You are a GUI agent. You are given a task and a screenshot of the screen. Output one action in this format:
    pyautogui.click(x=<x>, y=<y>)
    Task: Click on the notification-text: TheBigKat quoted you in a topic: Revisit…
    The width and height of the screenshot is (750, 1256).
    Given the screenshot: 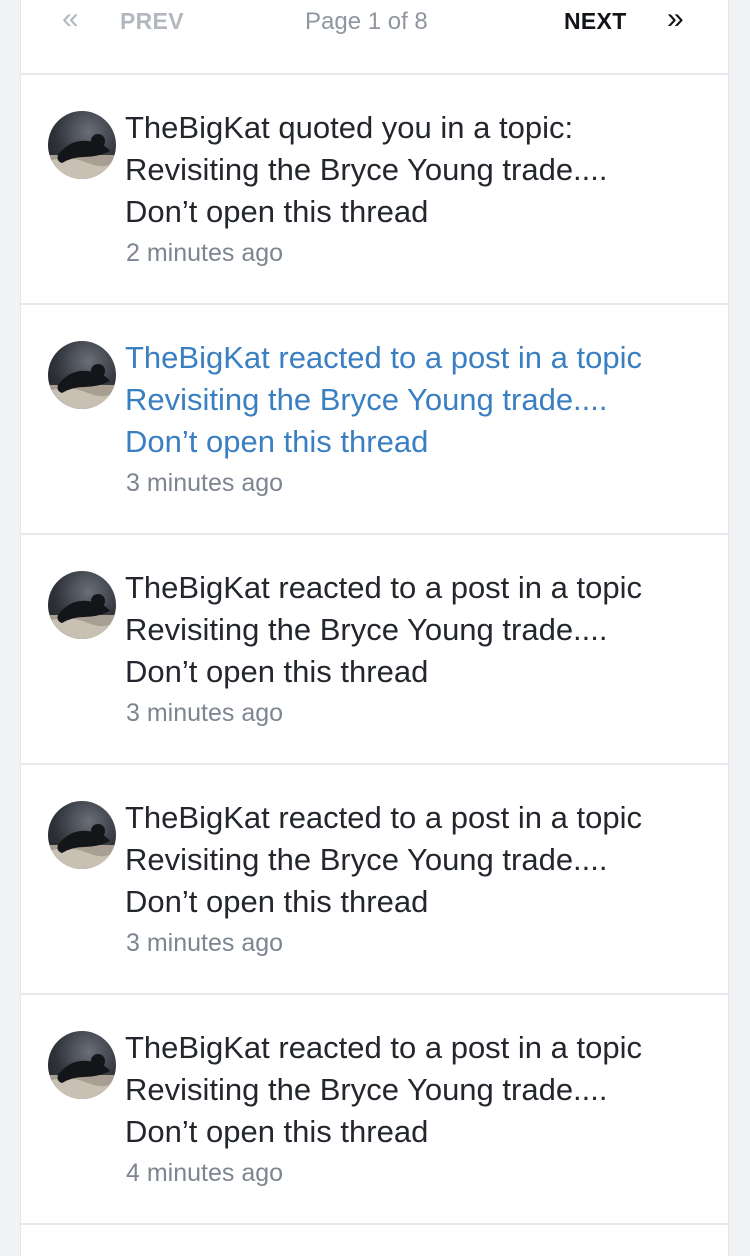 What is the action you would take?
    pyautogui.click(x=420, y=170)
    